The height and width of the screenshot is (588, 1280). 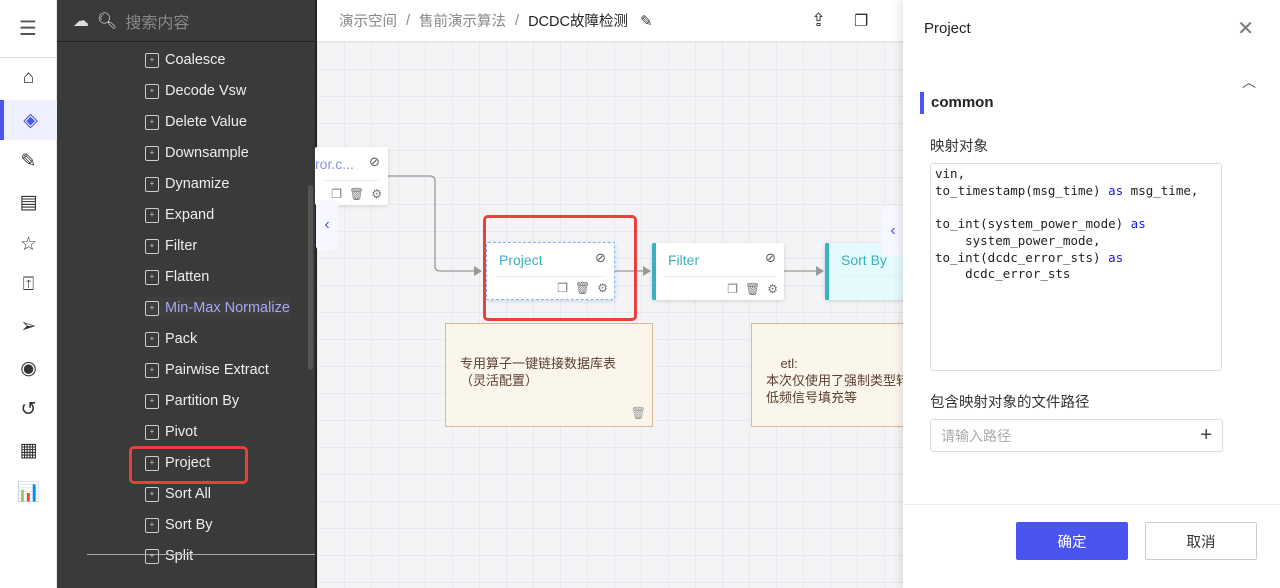 I want to click on upload-cloud-icon: ⇪, so click(x=818, y=20).